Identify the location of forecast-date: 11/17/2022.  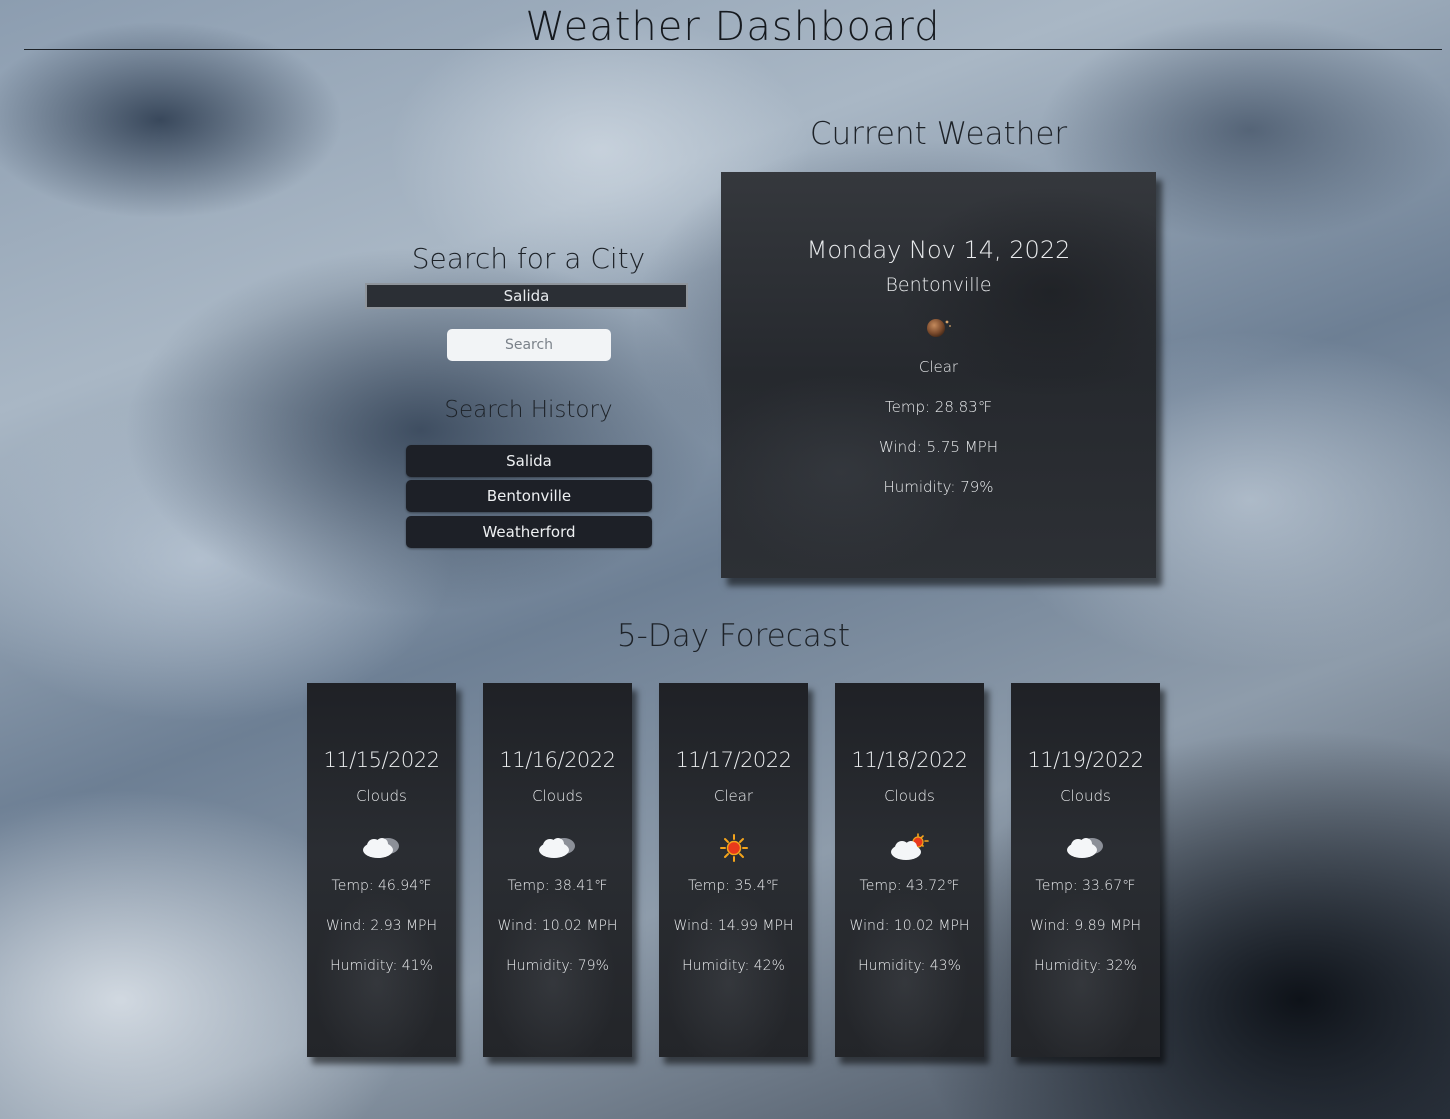
(733, 760).